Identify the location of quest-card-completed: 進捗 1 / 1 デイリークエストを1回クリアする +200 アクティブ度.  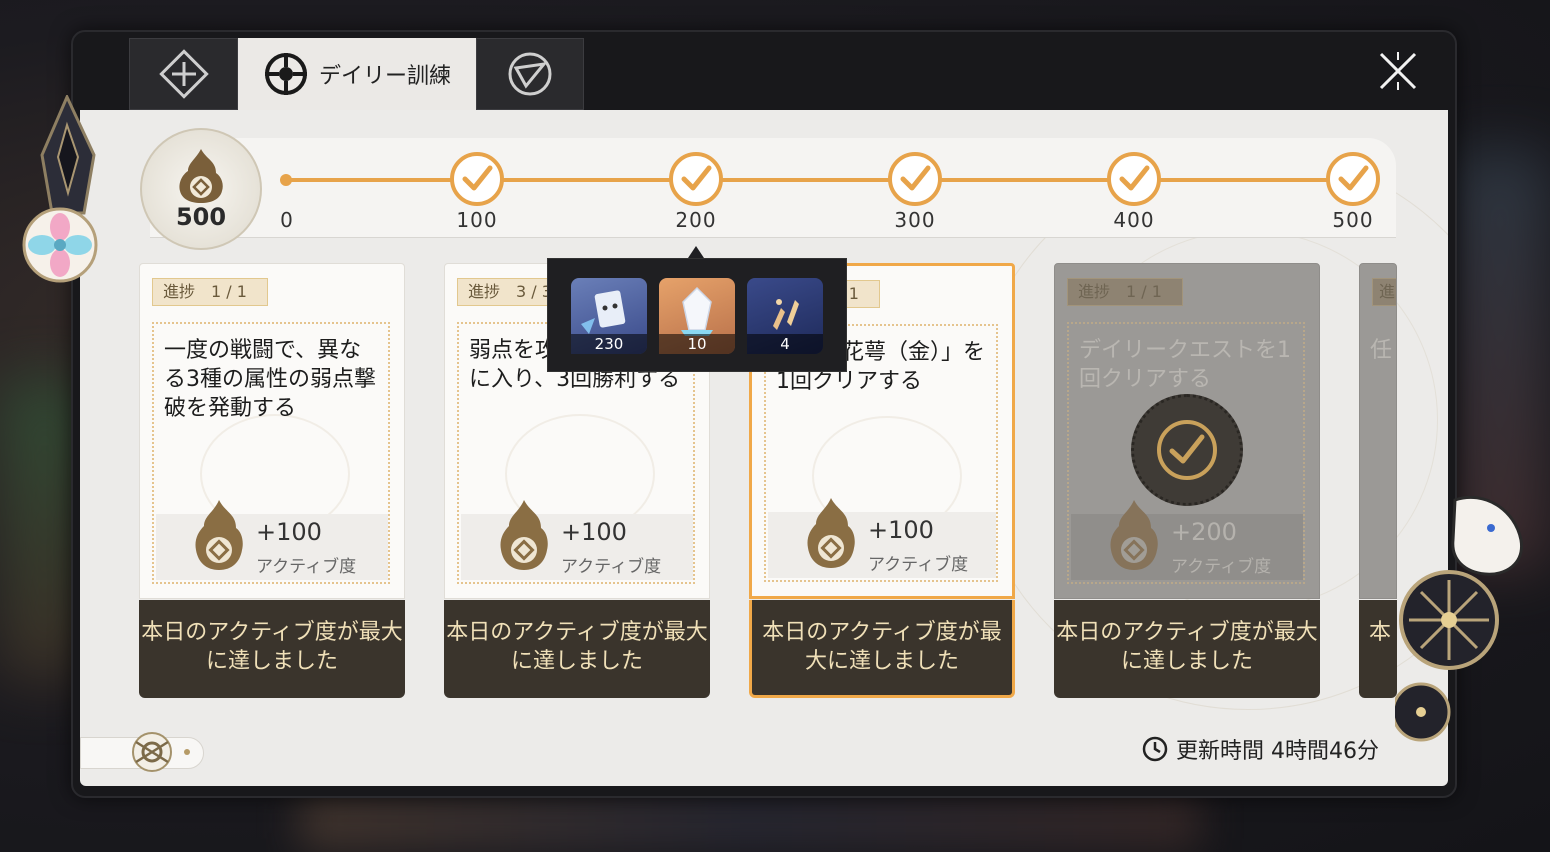
(1187, 431).